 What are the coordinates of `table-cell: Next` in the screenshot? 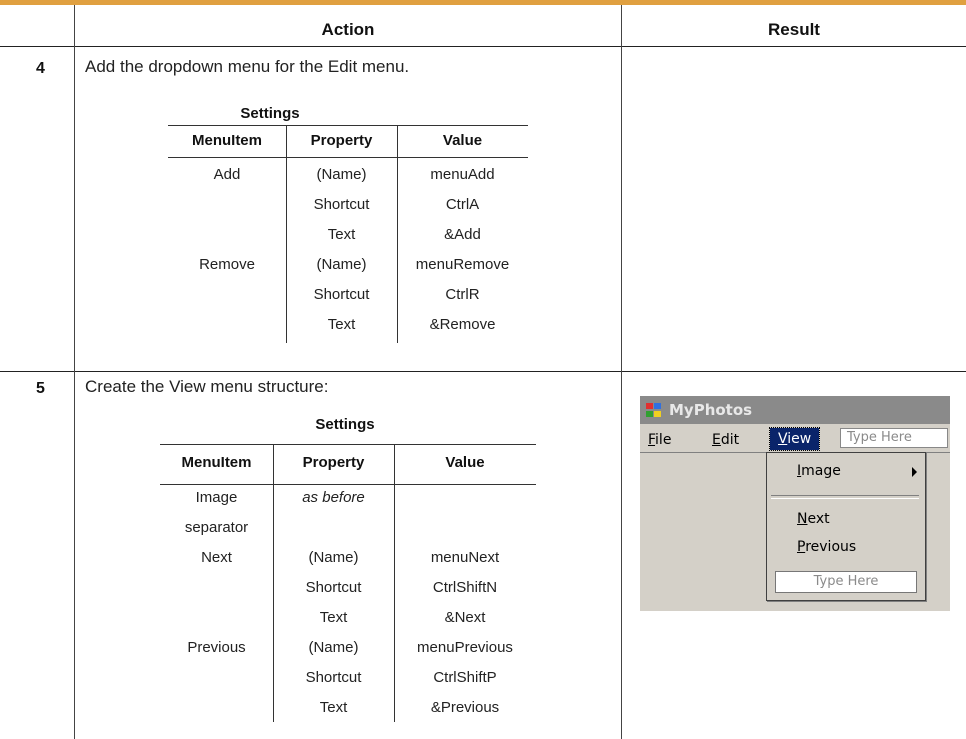 It's located at (216, 557).